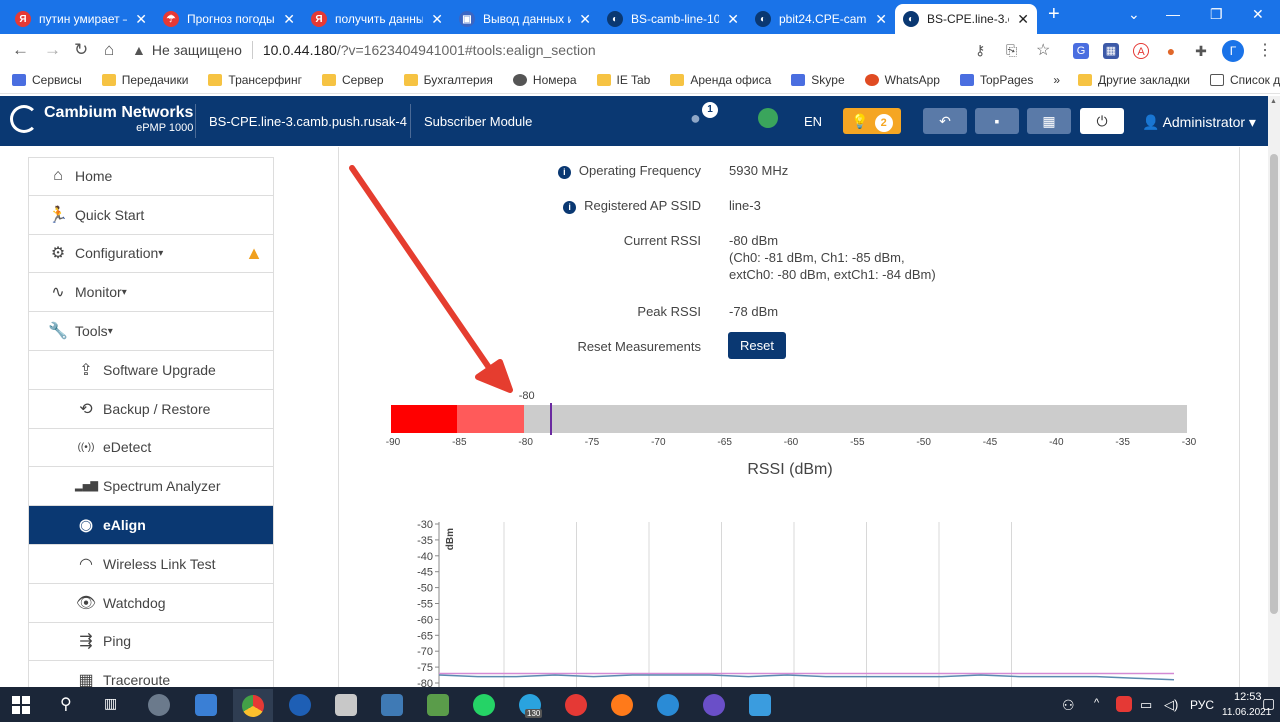  Describe the element at coordinates (20, 50) in the screenshot. I see `back-icon: ←` at that location.